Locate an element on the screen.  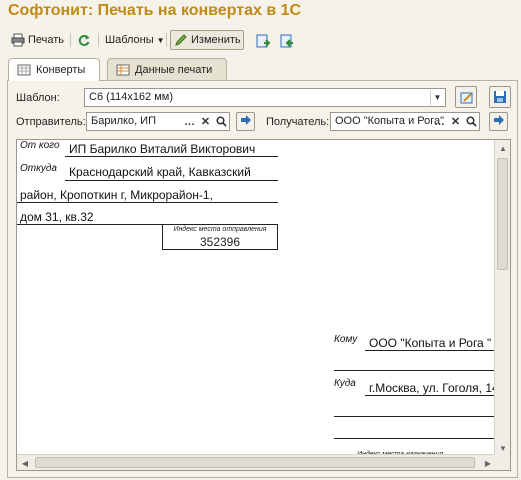
edit-template-icon is located at coordinates (466, 97).